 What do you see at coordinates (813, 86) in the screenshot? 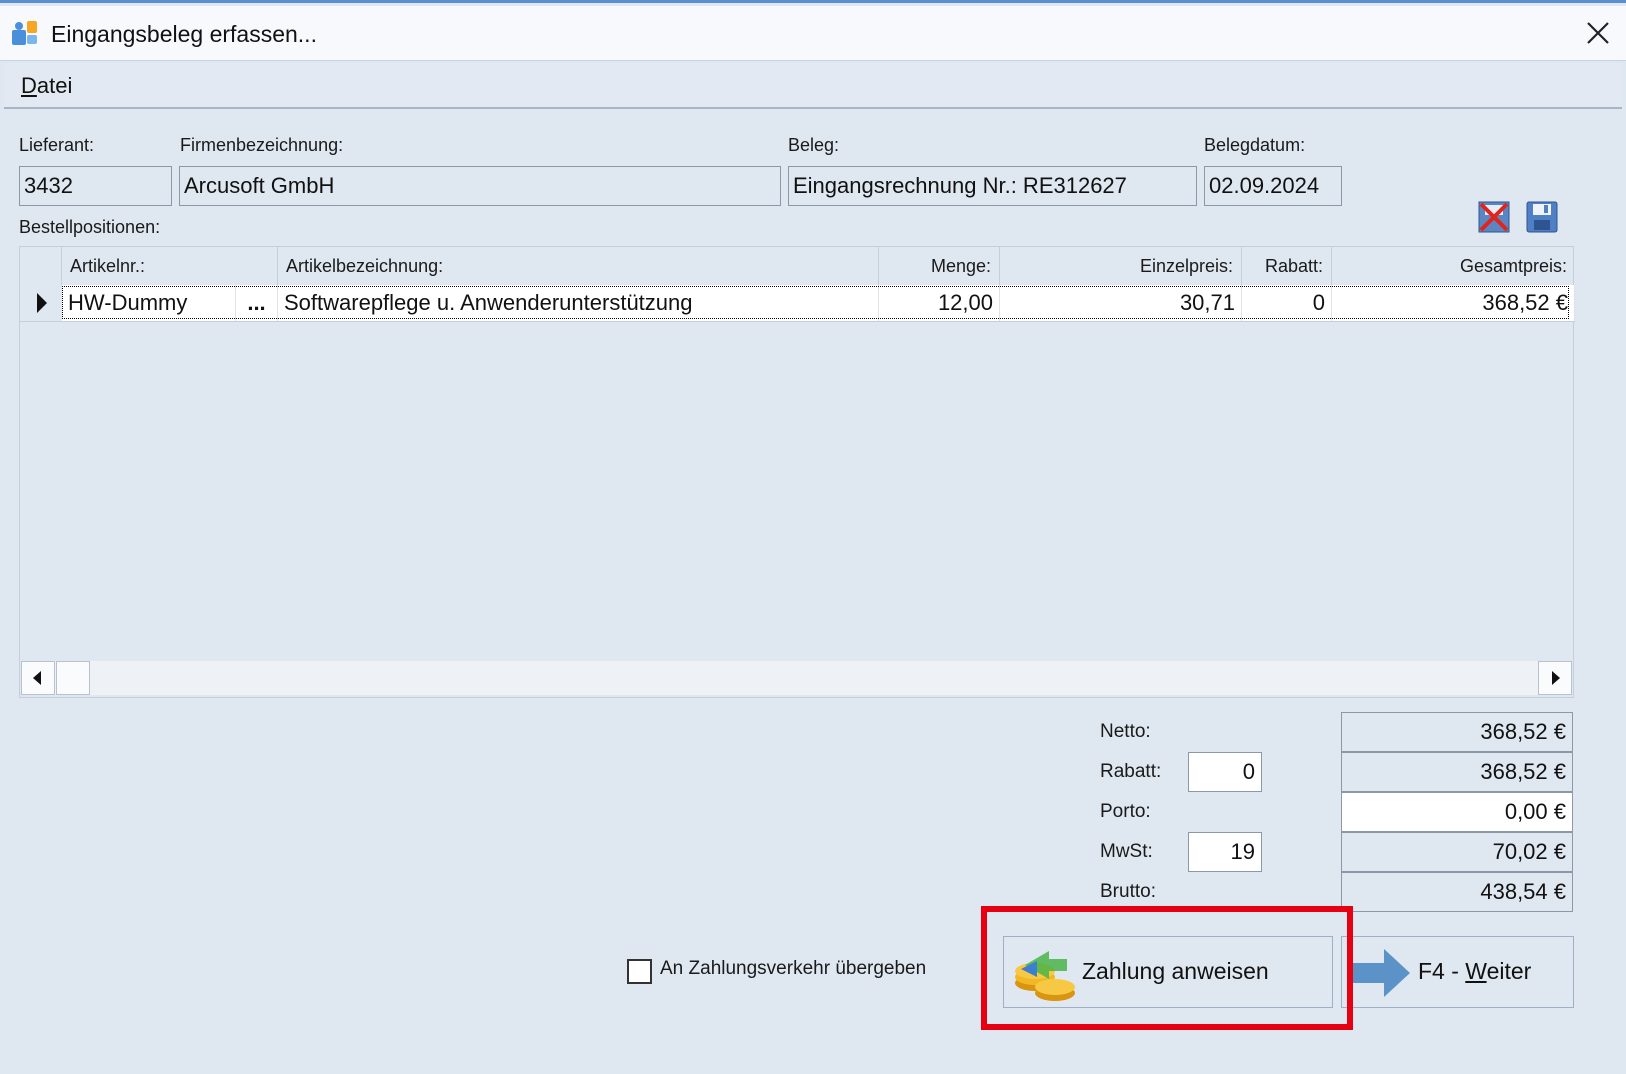
I see `menu-bar: Datei` at bounding box center [813, 86].